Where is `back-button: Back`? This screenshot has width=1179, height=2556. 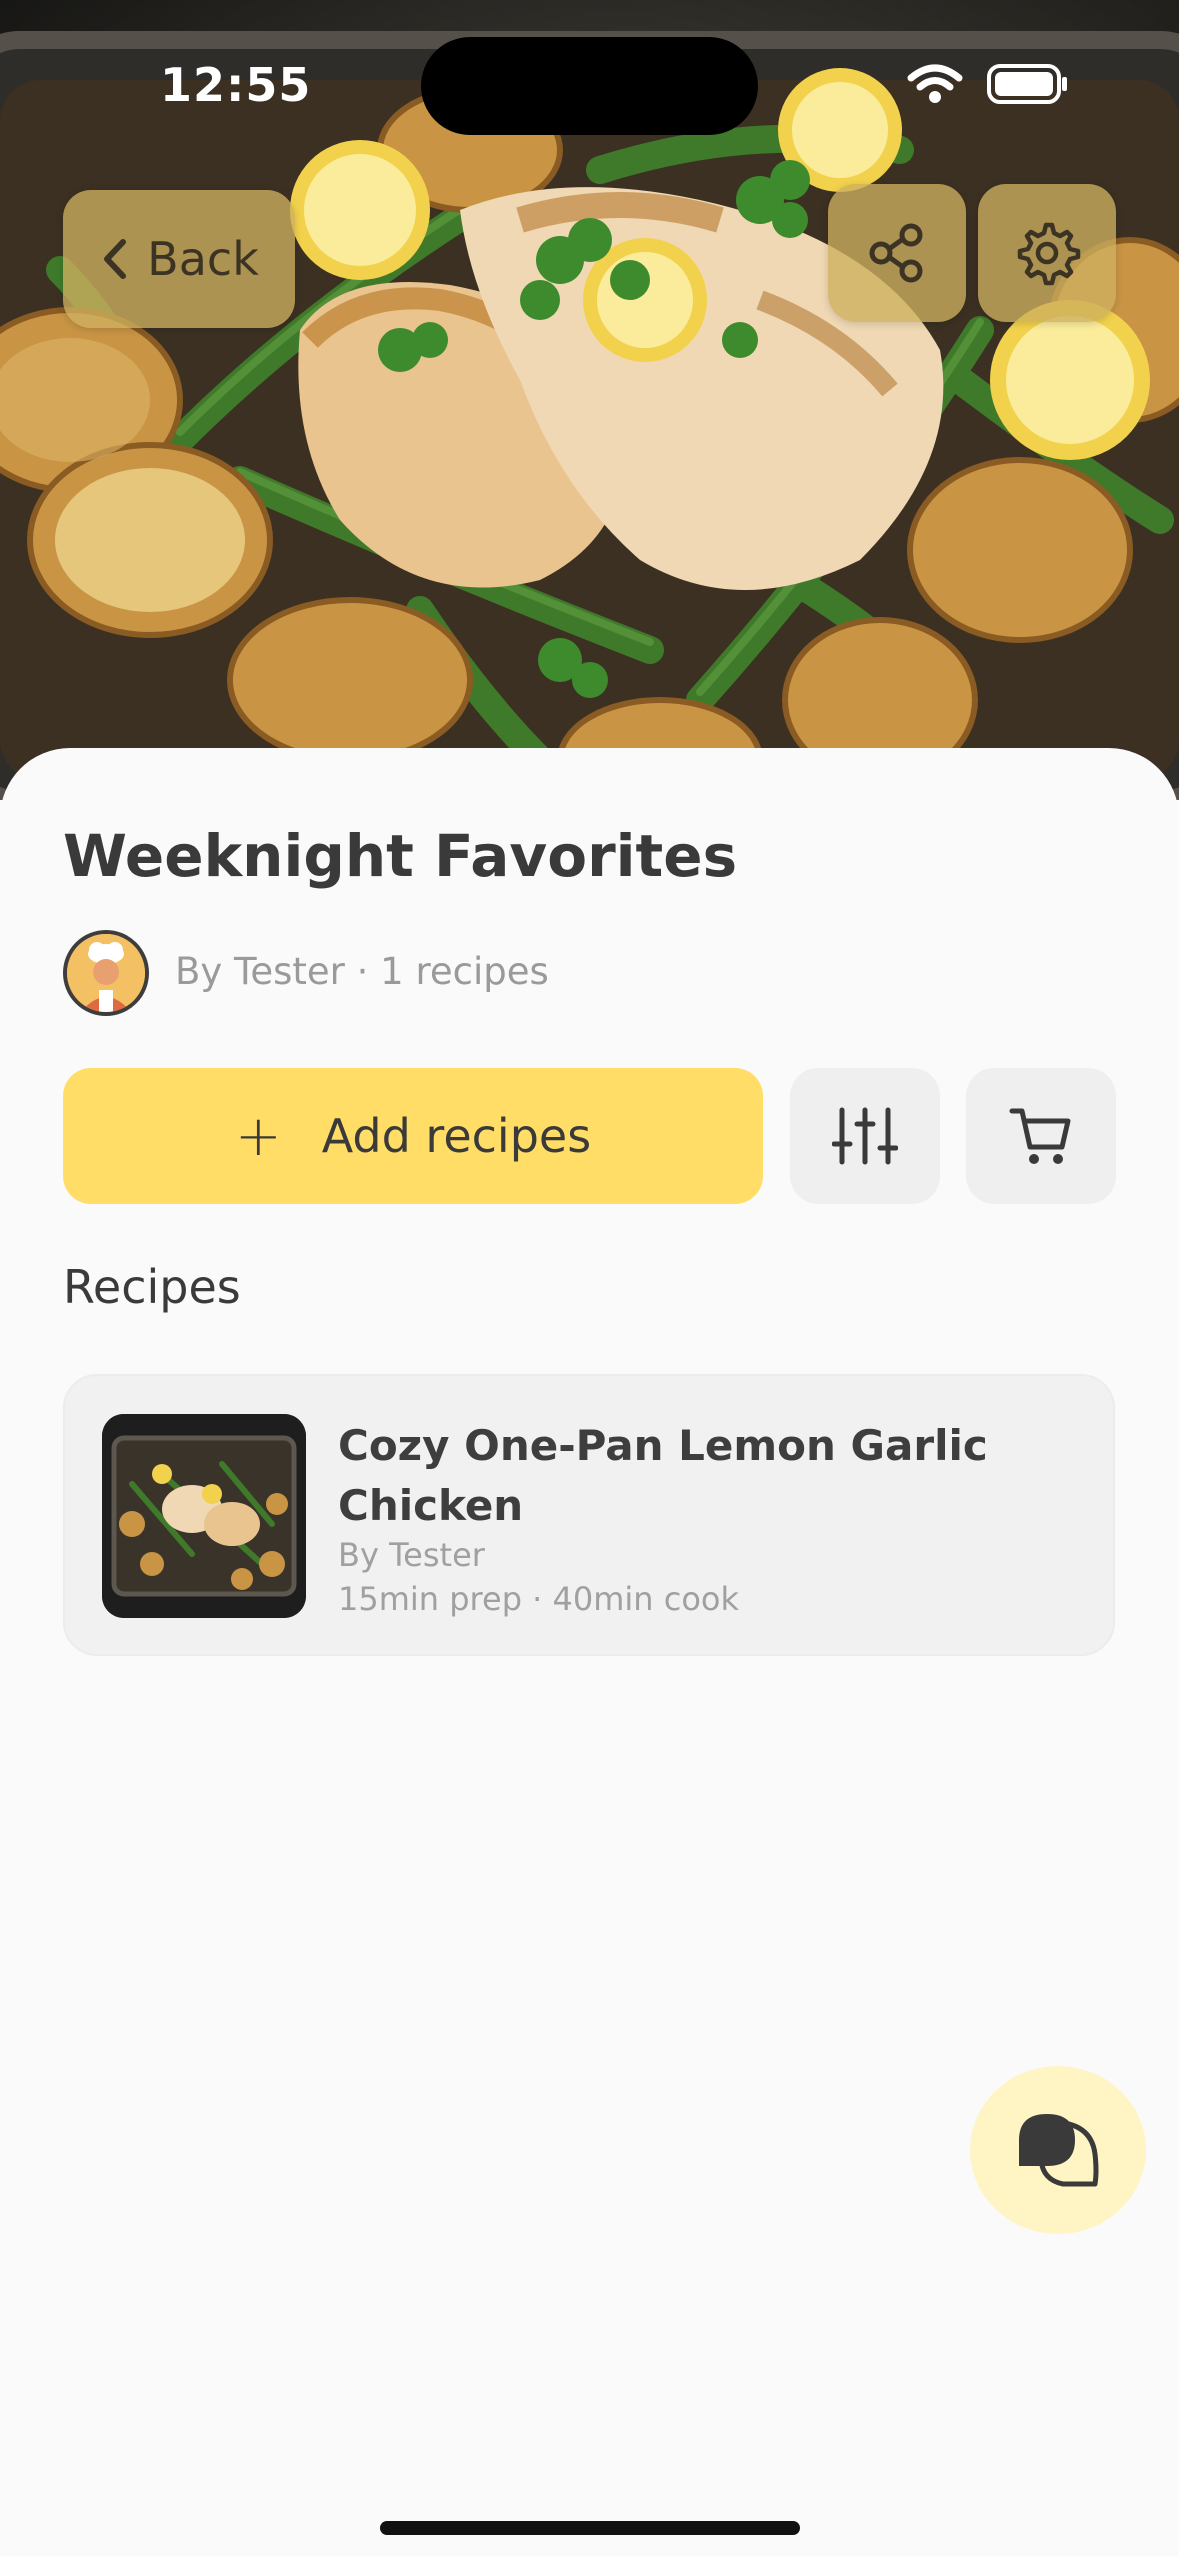
back-button: Back is located at coordinates (179, 259).